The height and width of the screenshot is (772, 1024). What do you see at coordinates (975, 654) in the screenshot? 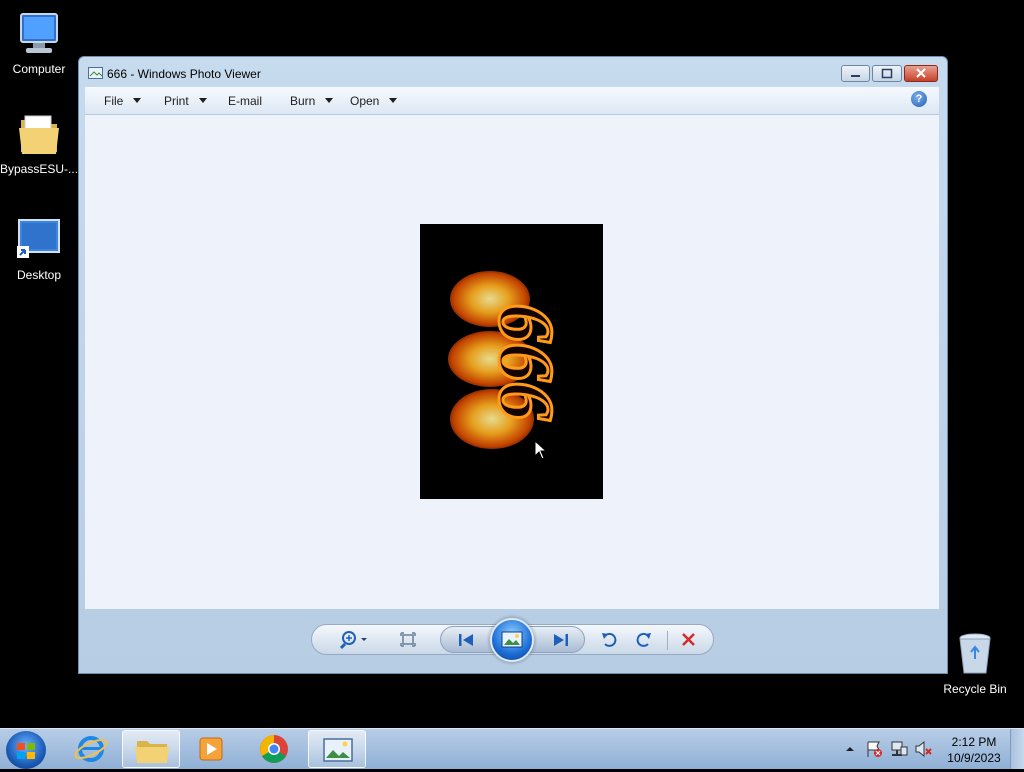
I see `recycle-bin-icon` at bounding box center [975, 654].